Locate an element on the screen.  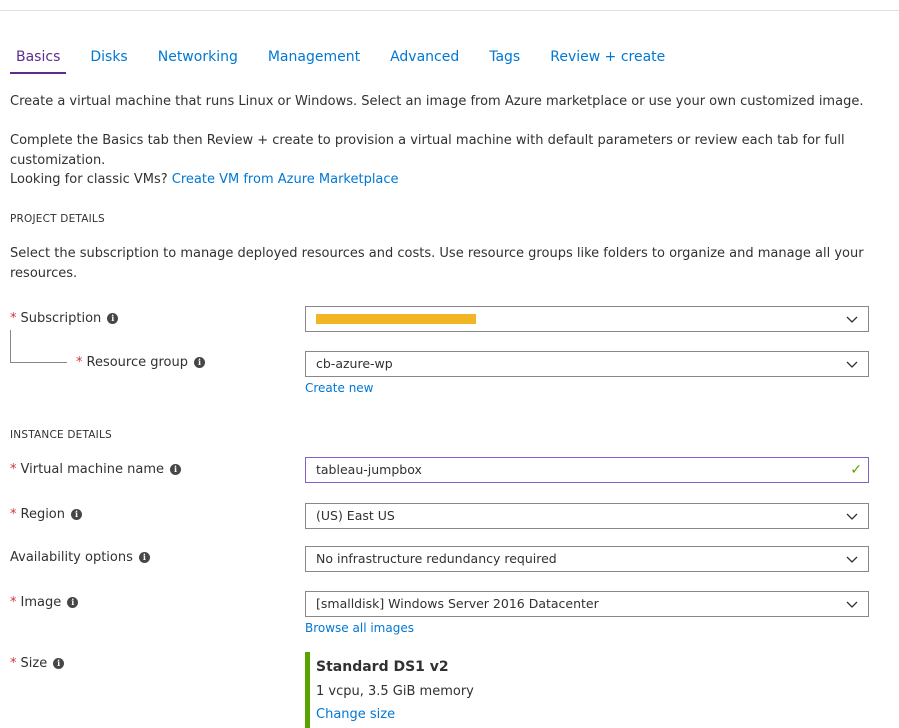
vm-name-label: * Virtual machine name i is located at coordinates (95, 470).